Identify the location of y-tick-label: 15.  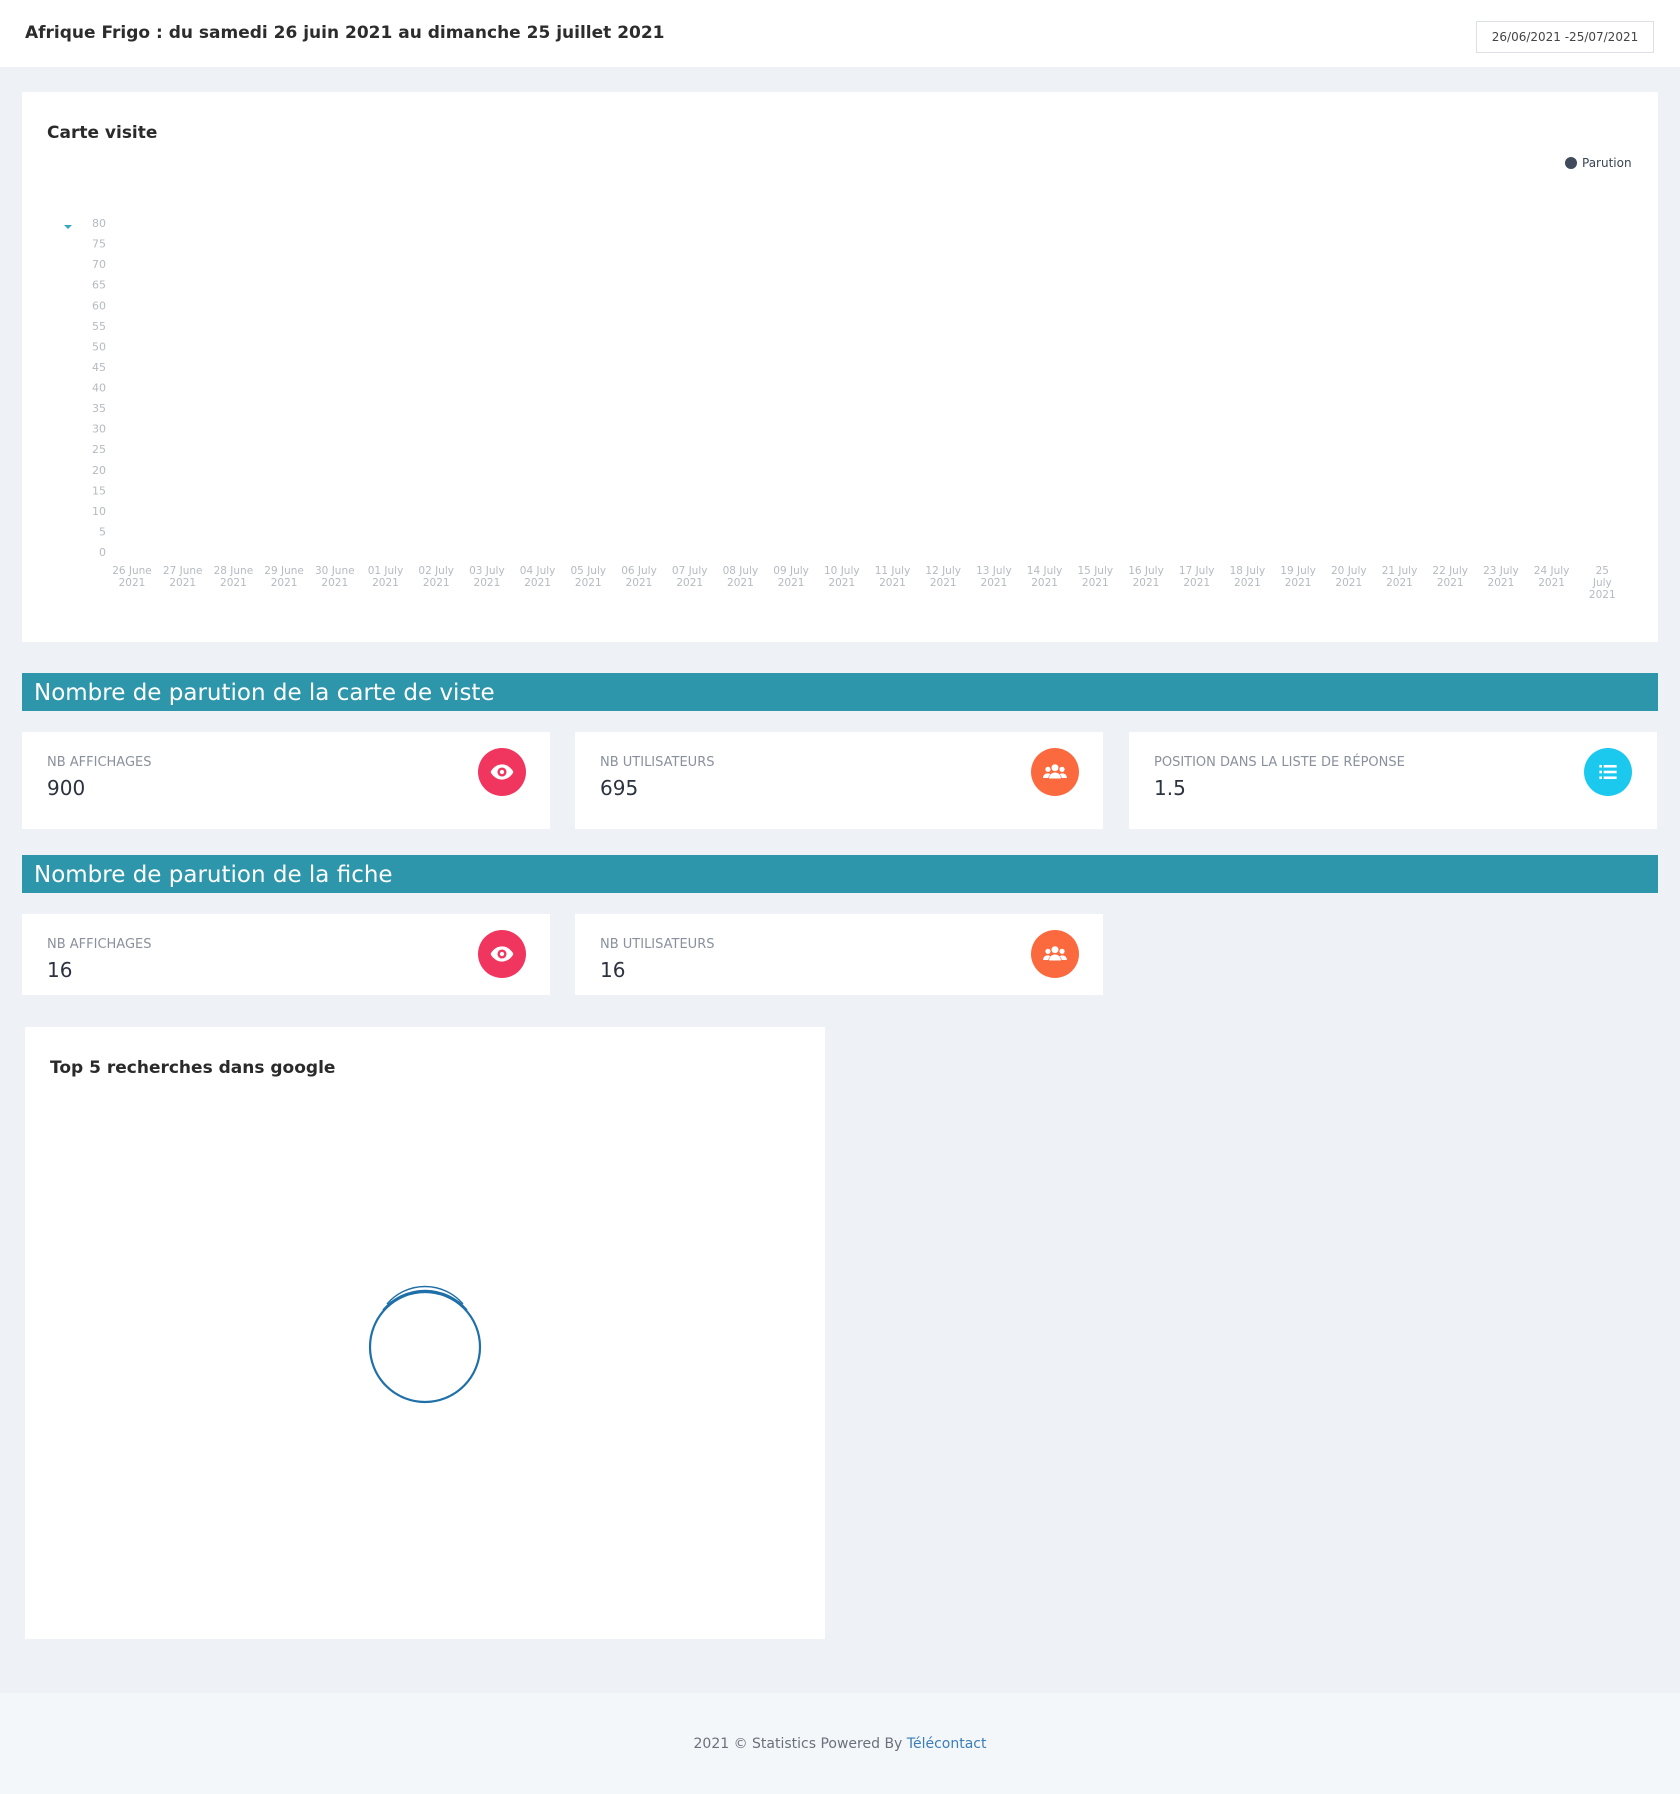
(99, 490).